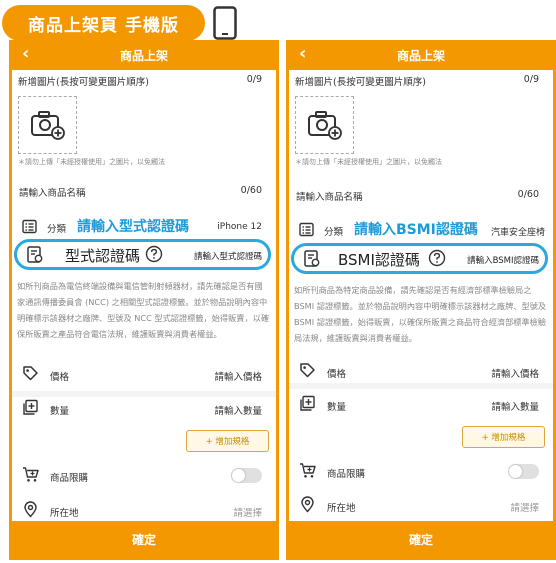  Describe the element at coordinates (416, 230) in the screenshot. I see `annotation-text: 請輸入BSMI認證碼` at that location.